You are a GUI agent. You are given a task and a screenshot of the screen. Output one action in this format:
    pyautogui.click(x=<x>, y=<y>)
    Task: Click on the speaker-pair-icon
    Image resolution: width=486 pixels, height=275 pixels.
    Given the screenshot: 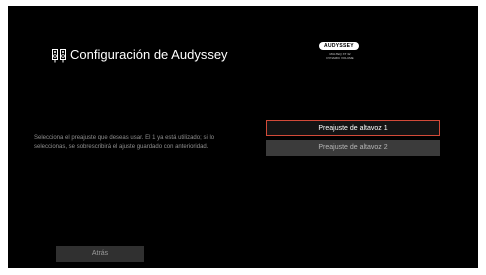 What is the action you would take?
    pyautogui.click(x=59, y=56)
    